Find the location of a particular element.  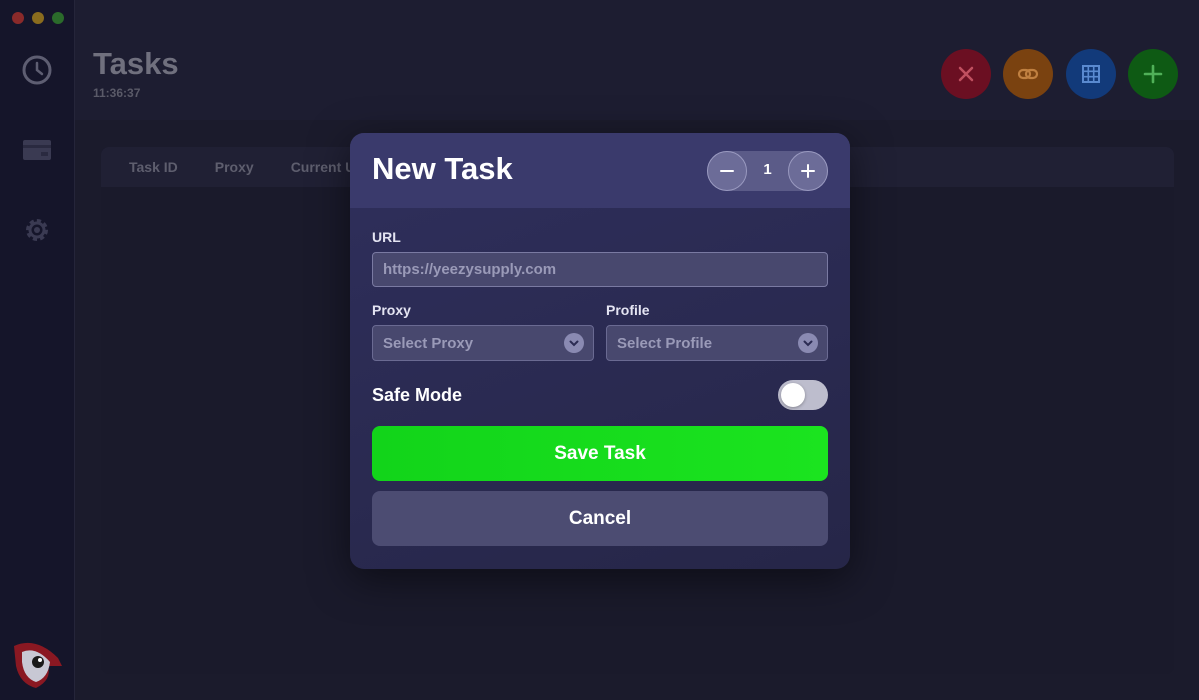

url-label: URL is located at coordinates (386, 237).